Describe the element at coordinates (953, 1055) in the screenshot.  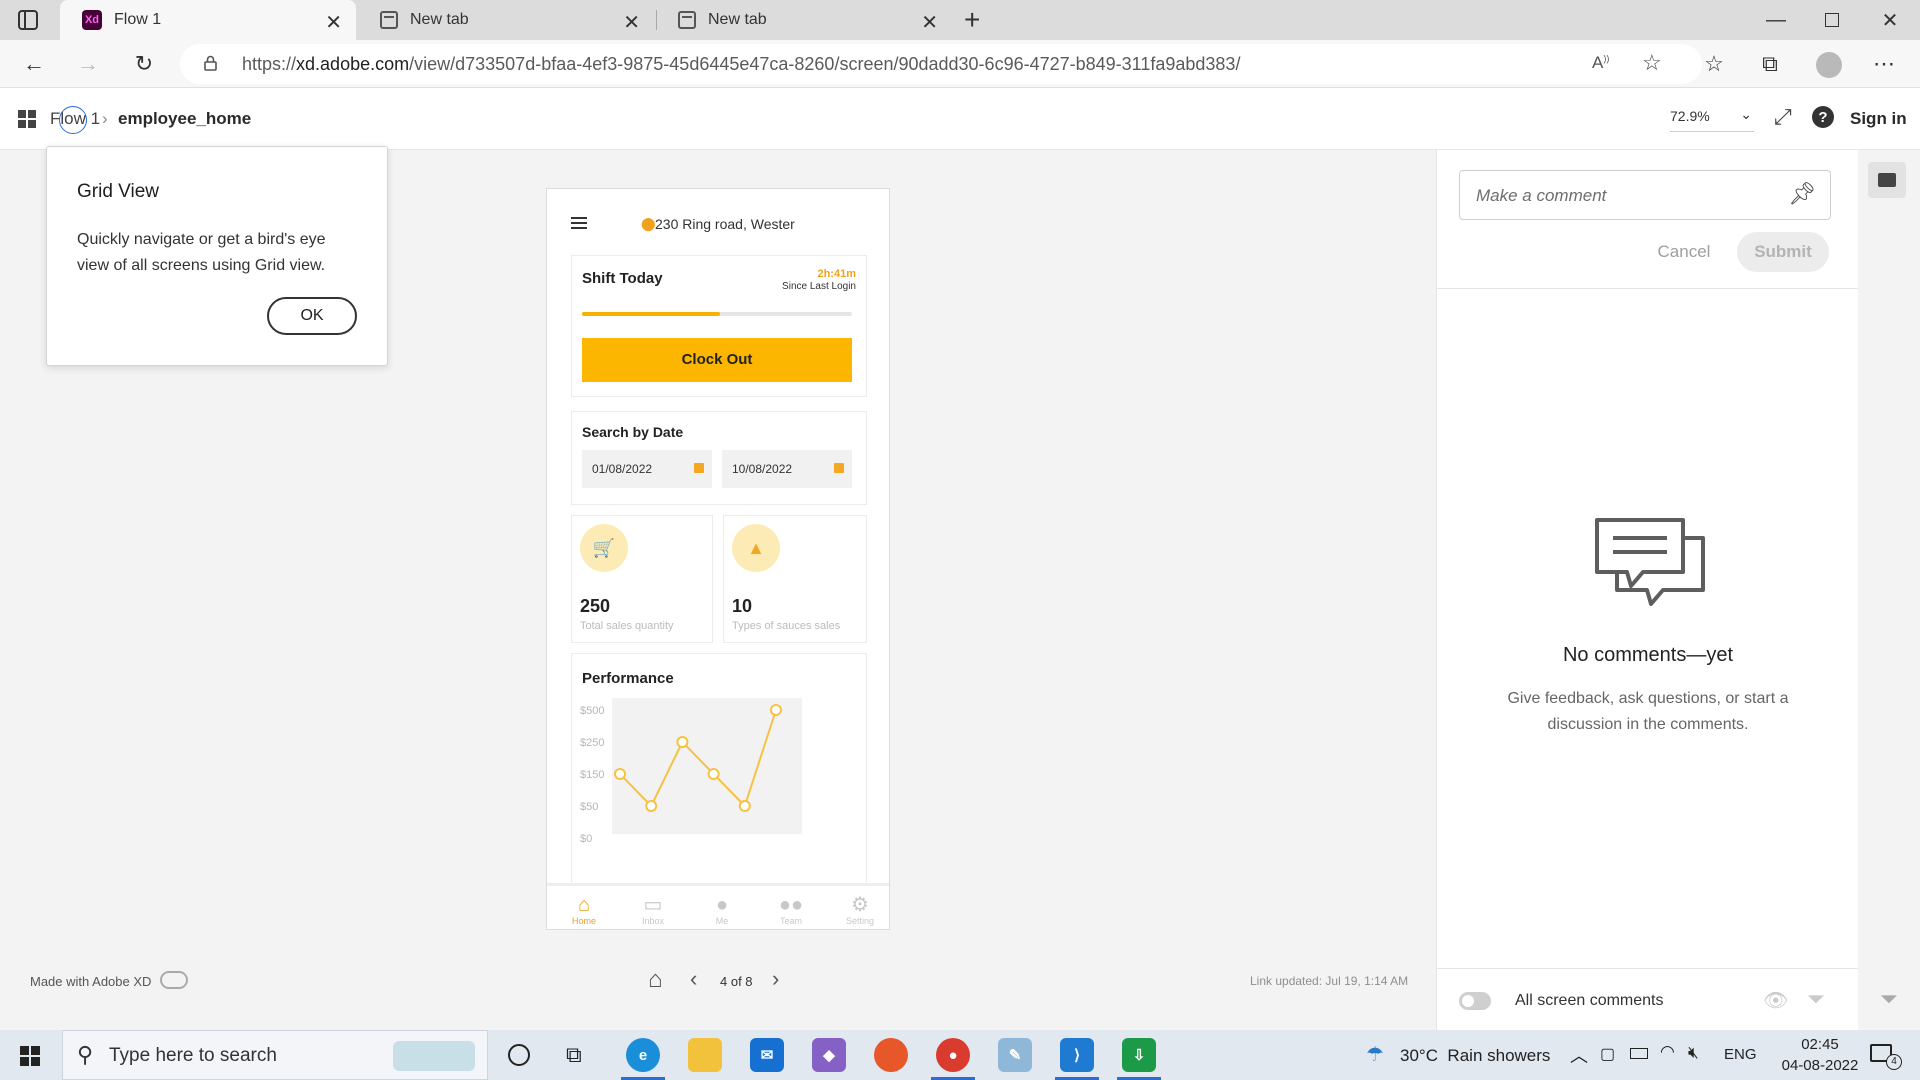
I see `chrome-icon: ●` at that location.